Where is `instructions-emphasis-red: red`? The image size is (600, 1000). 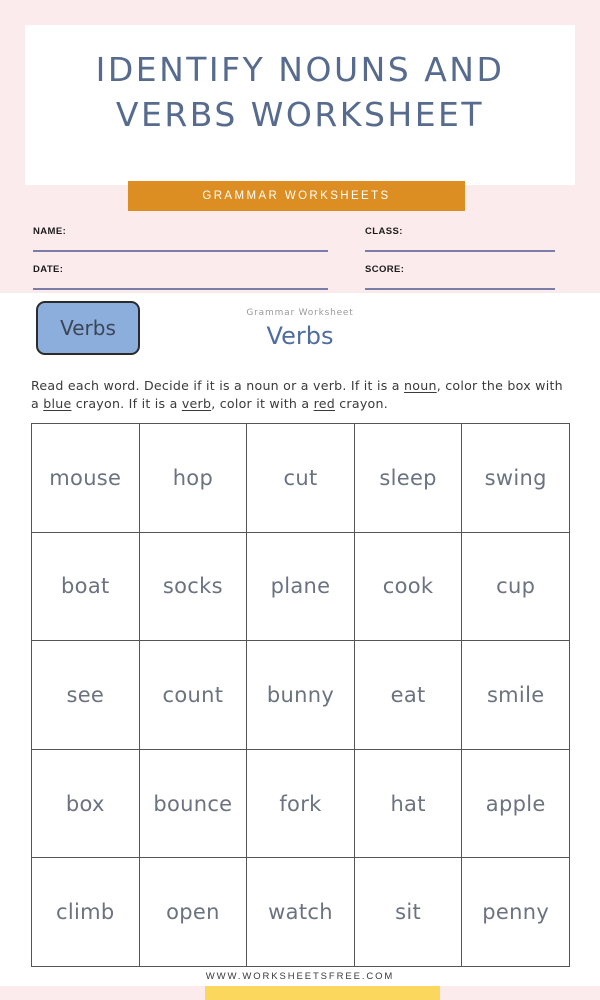
instructions-emphasis-red: red is located at coordinates (324, 403).